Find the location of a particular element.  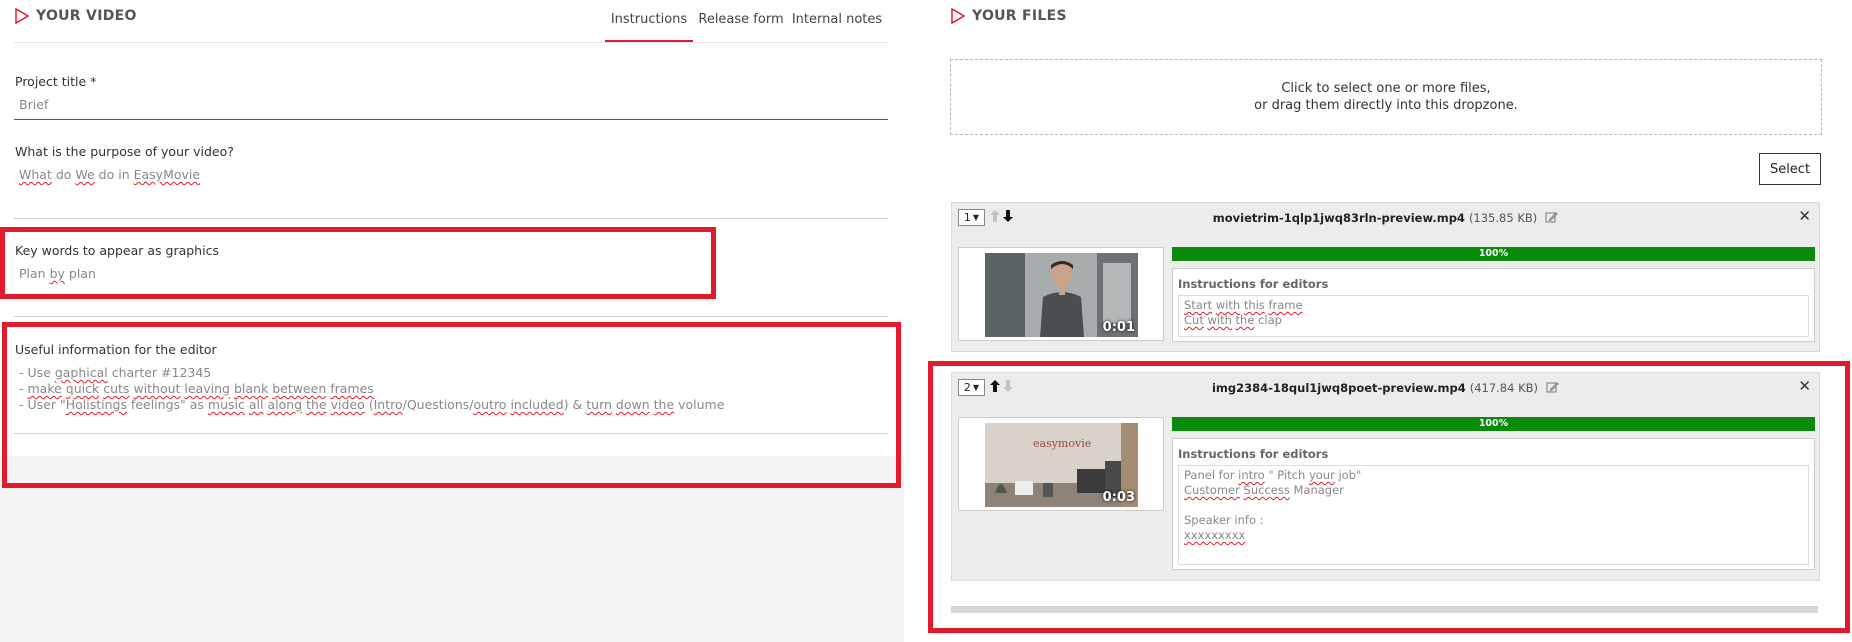

tabs-divider is located at coordinates (451, 42).